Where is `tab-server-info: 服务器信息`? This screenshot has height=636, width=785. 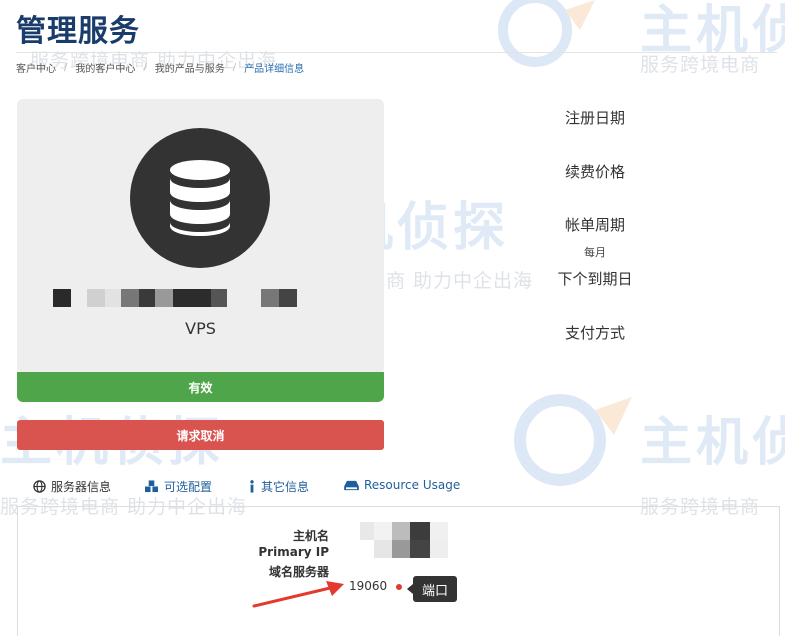
tab-server-info: 服务器信息 is located at coordinates (72, 486).